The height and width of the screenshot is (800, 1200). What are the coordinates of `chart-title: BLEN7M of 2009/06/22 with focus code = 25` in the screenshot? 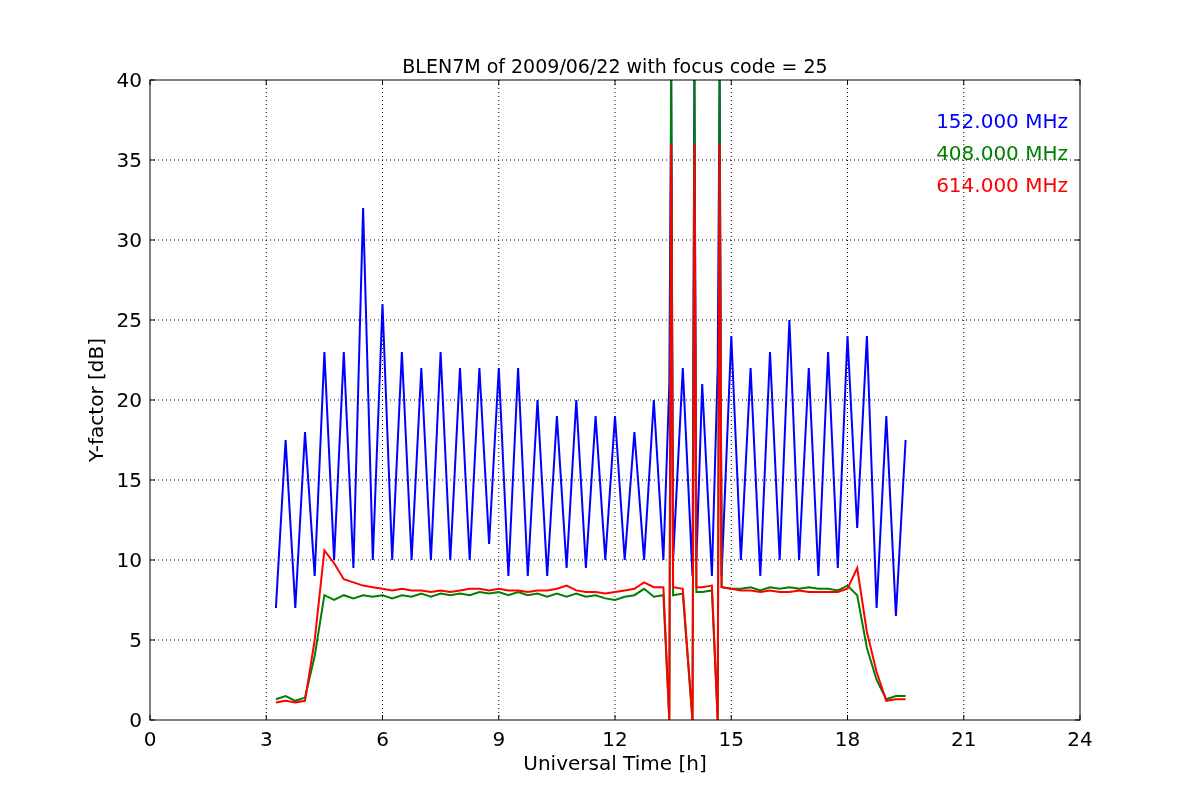 It's located at (615, 66).